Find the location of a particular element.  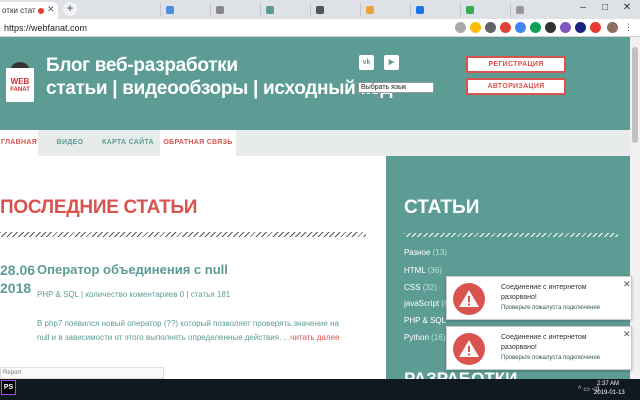

register-button: РЕГИСТРАЦИЯ is located at coordinates (516, 64).